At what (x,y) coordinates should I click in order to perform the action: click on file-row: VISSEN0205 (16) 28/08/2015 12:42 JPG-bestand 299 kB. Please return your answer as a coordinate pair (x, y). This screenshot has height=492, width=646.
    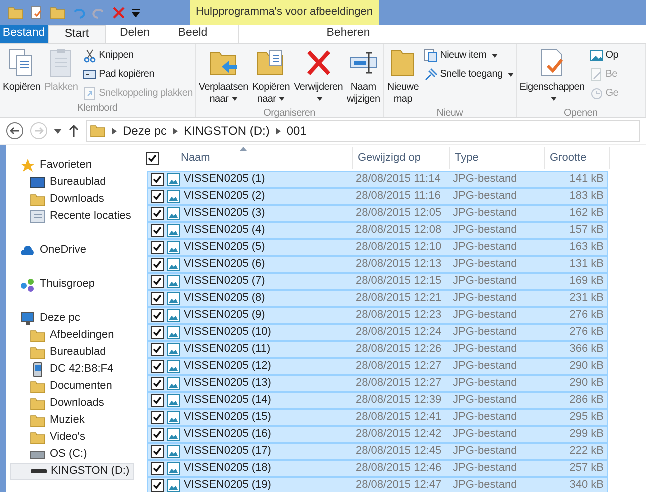
    Looking at the image, I should click on (377, 434).